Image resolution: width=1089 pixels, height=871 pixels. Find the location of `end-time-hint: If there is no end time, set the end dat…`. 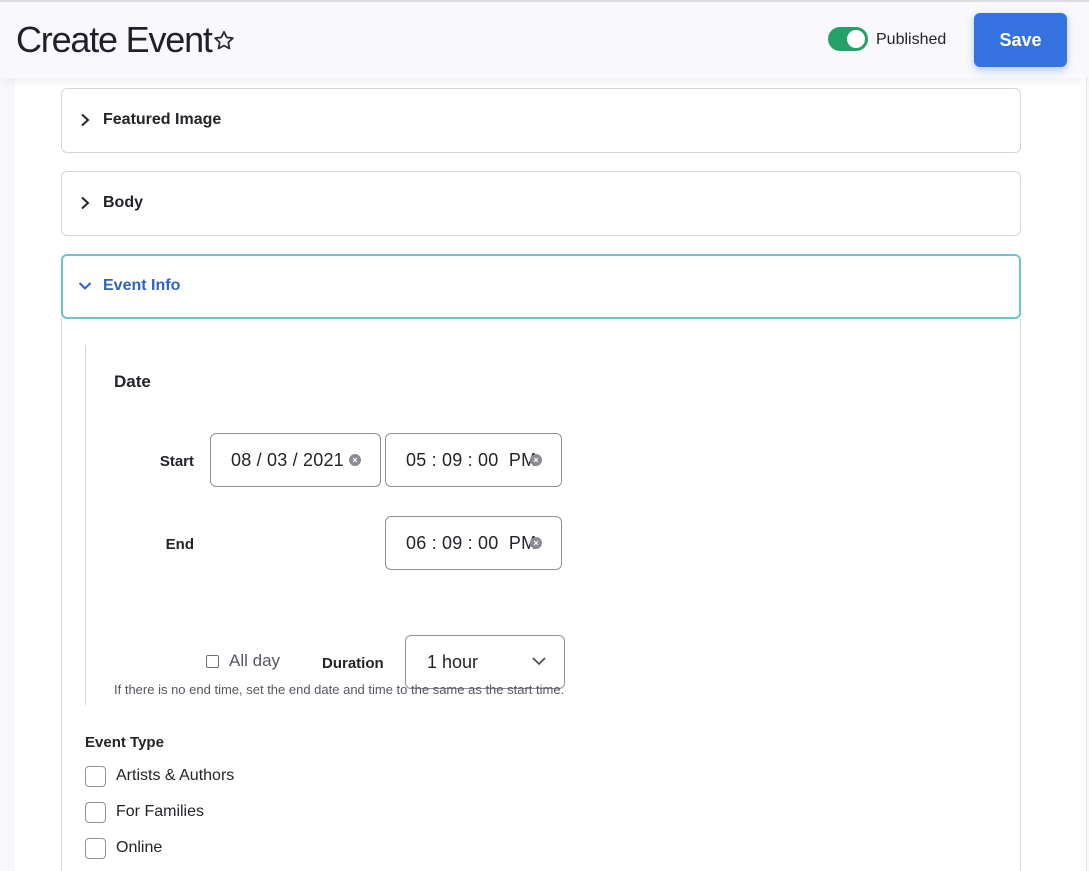

end-time-hint: If there is no end time, set the end dat… is located at coordinates (339, 689).